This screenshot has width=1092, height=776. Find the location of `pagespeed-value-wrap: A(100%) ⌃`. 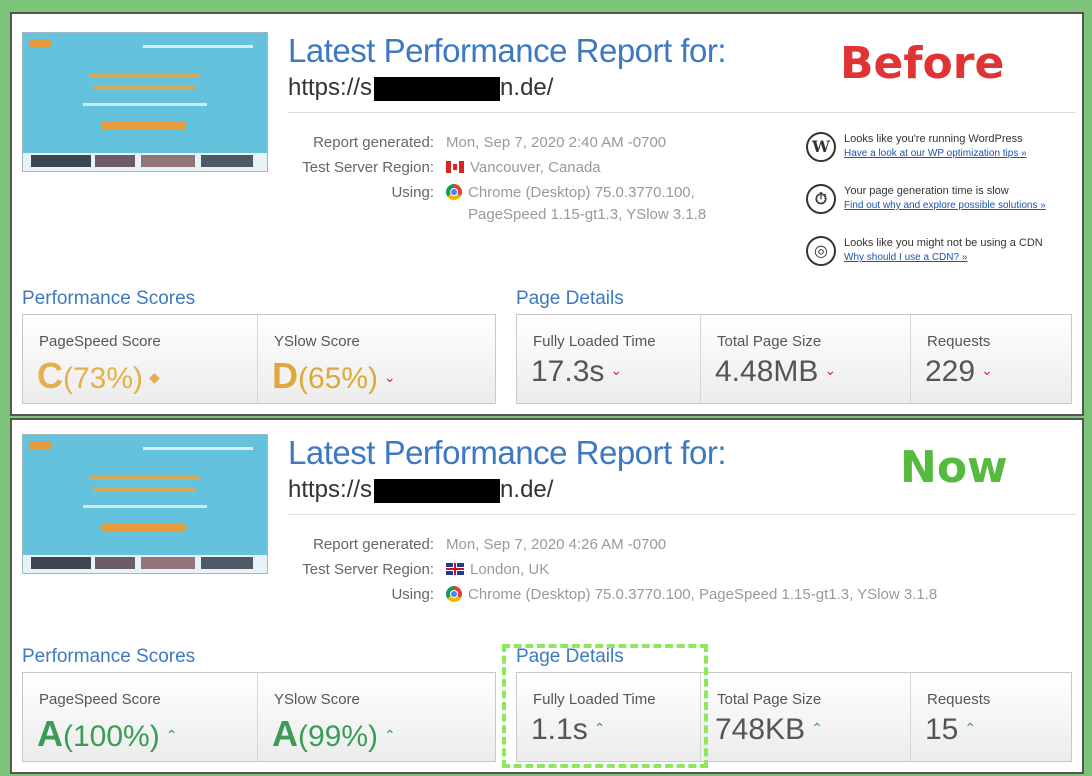

pagespeed-value-wrap: A(100%) ⌃ is located at coordinates (107, 734).